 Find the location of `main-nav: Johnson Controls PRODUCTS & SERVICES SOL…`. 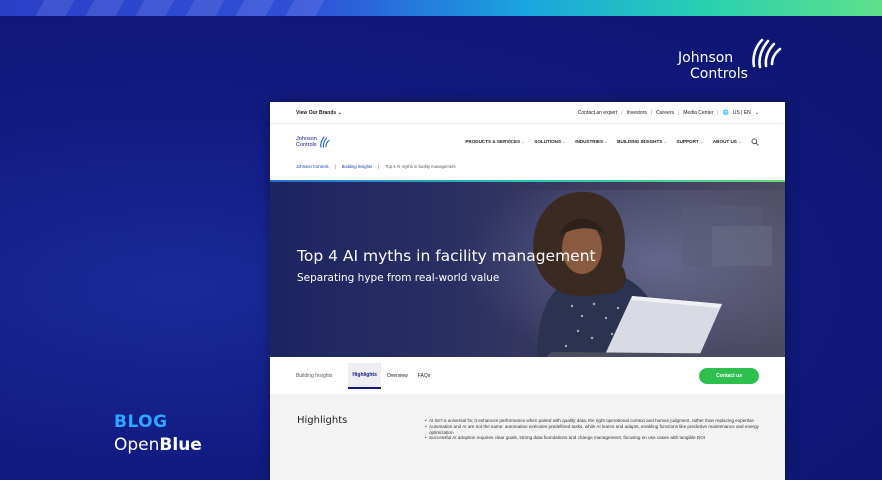

main-nav: Johnson Controls PRODUCTS & SERVICES SOL… is located at coordinates (527, 142).